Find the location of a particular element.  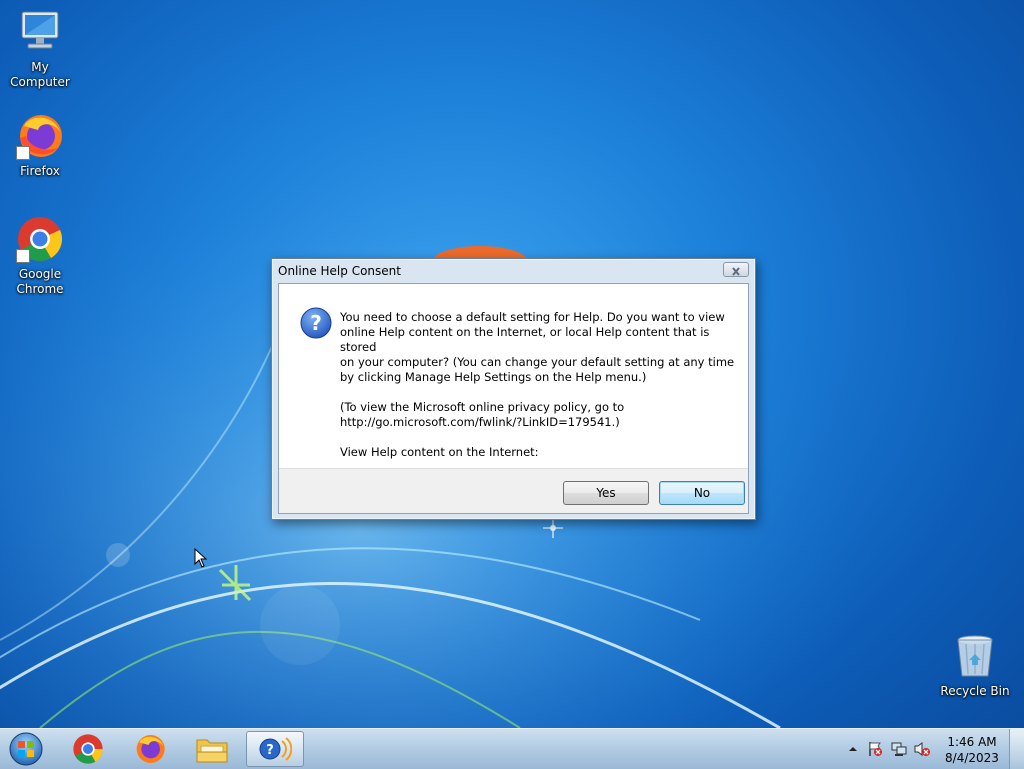

desktop-icon-label: Firefox is located at coordinates (40, 171).